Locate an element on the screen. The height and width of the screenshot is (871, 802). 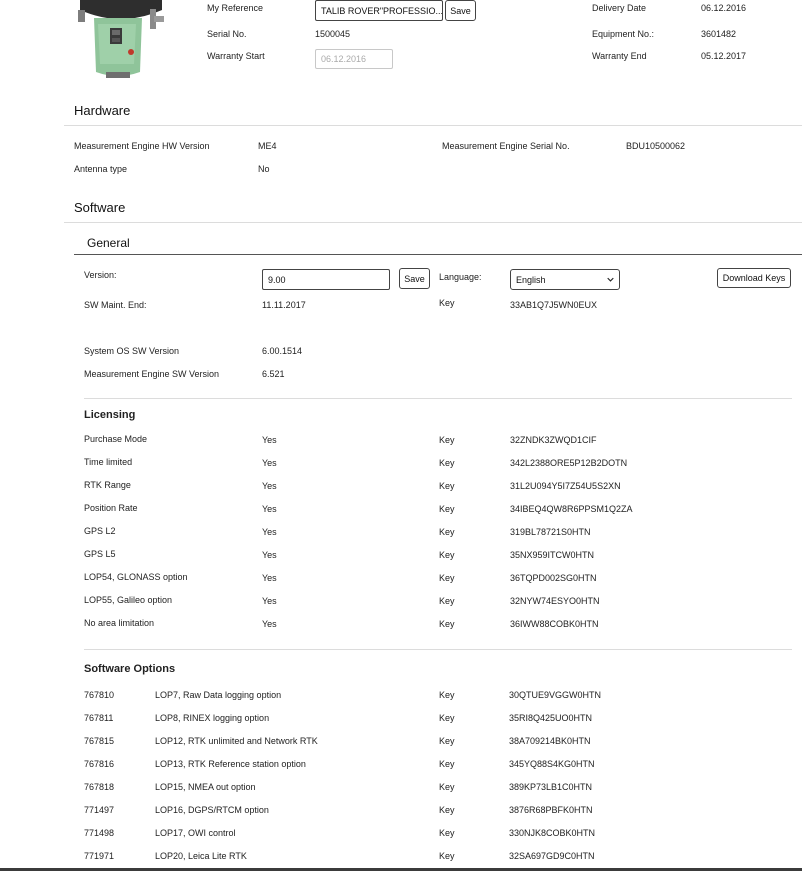
option-row-id: 767815 is located at coordinates (99, 741).